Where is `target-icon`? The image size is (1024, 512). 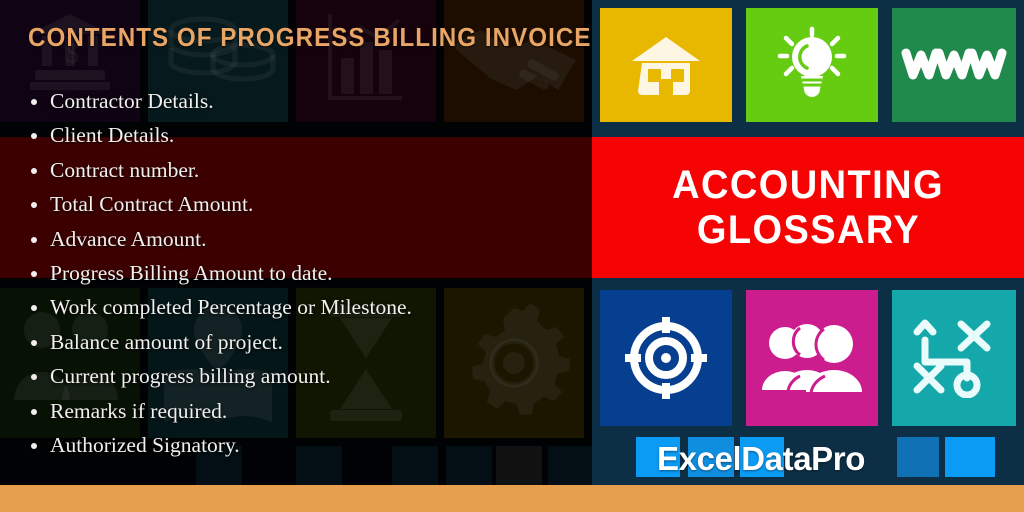
target-icon is located at coordinates (666, 358).